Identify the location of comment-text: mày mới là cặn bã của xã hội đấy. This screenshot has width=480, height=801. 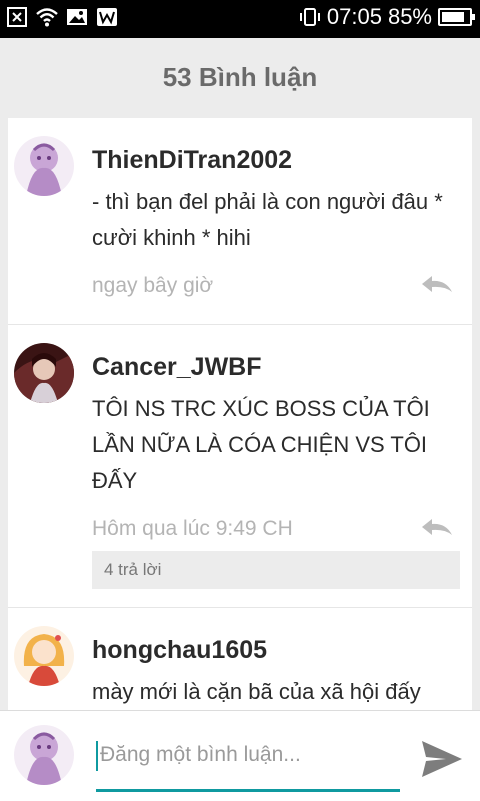
(256, 691).